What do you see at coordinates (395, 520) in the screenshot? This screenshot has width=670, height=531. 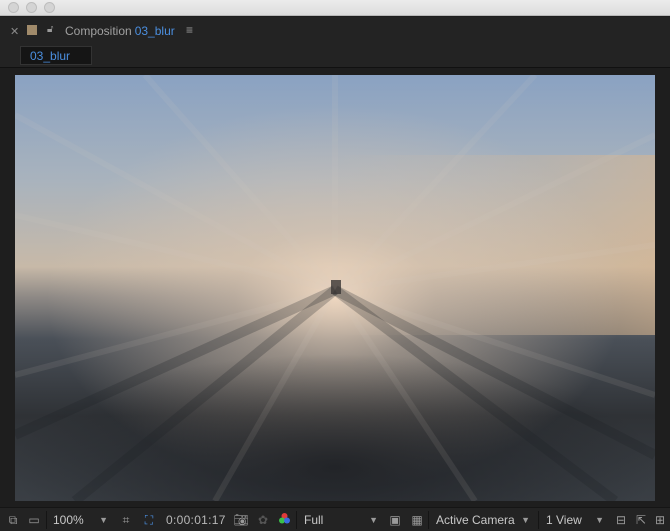 I see `region-icon: ▣` at bounding box center [395, 520].